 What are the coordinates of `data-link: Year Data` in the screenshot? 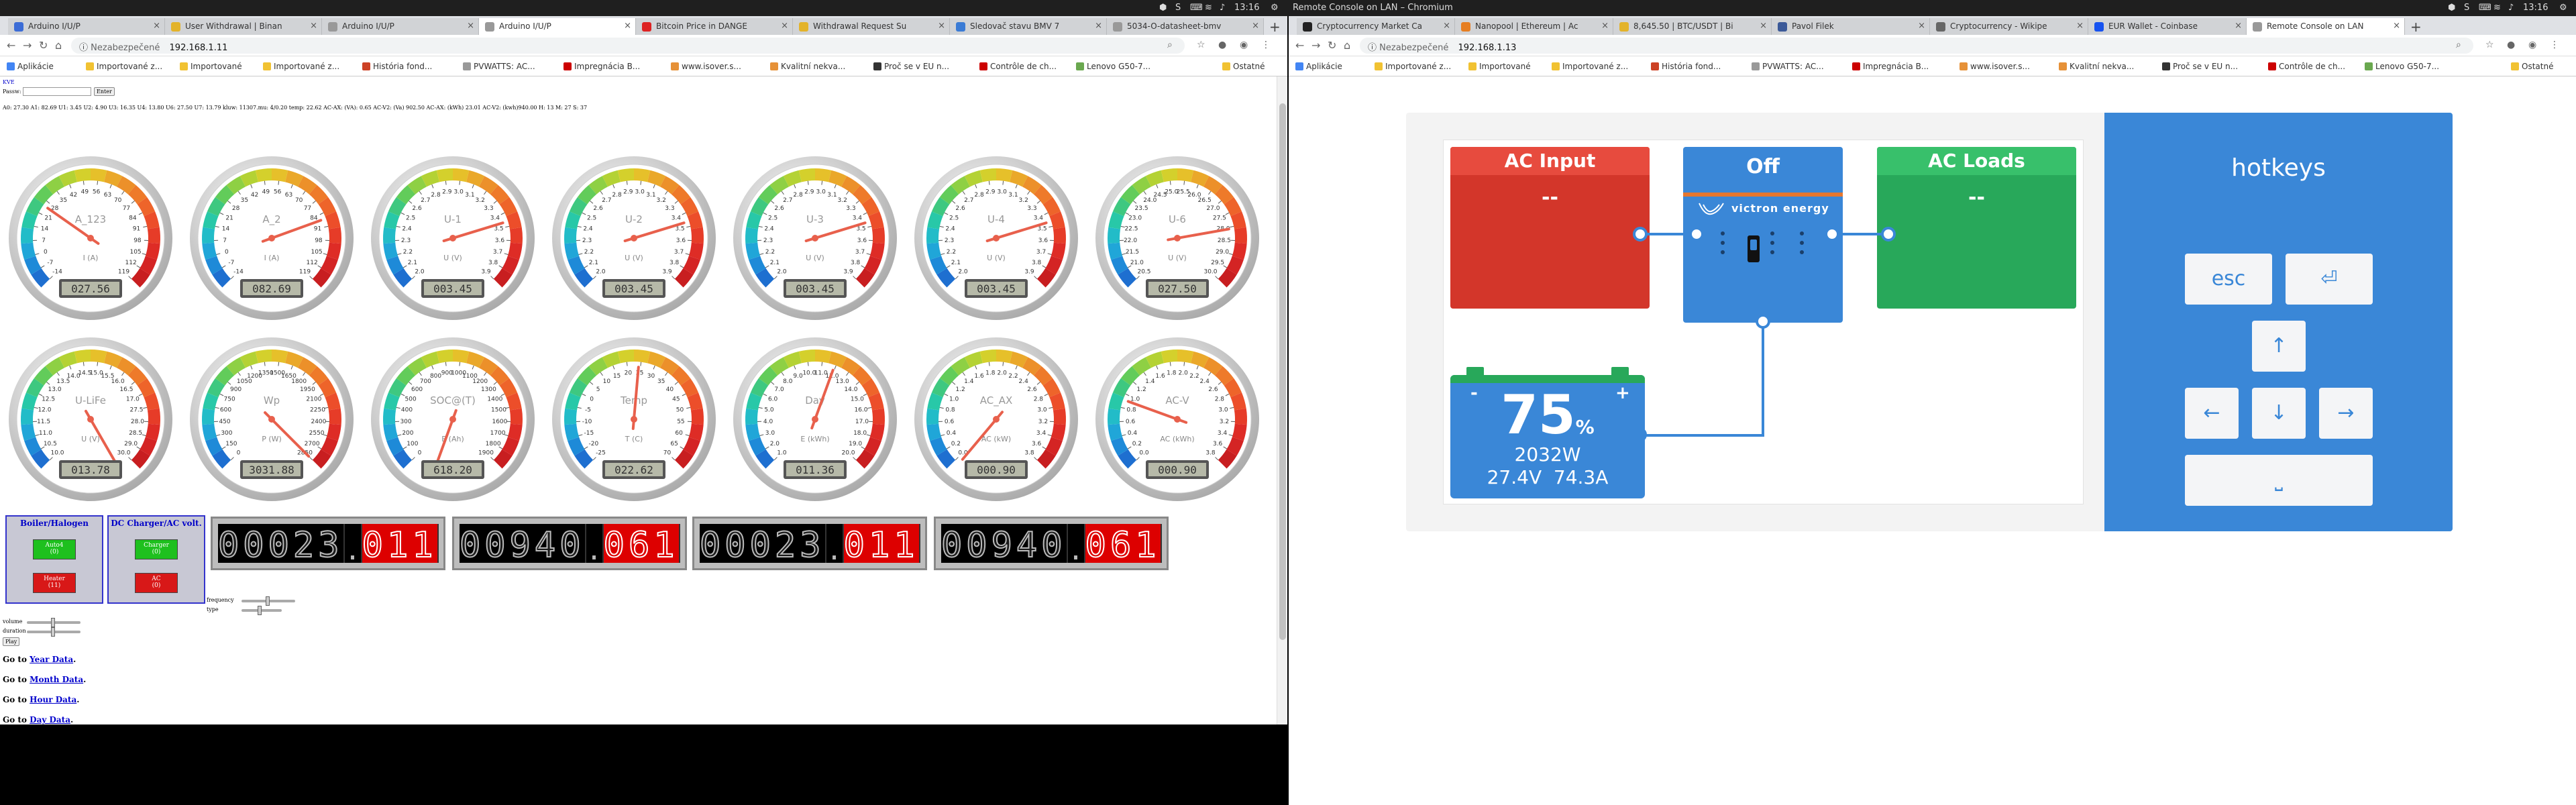 It's located at (51, 659).